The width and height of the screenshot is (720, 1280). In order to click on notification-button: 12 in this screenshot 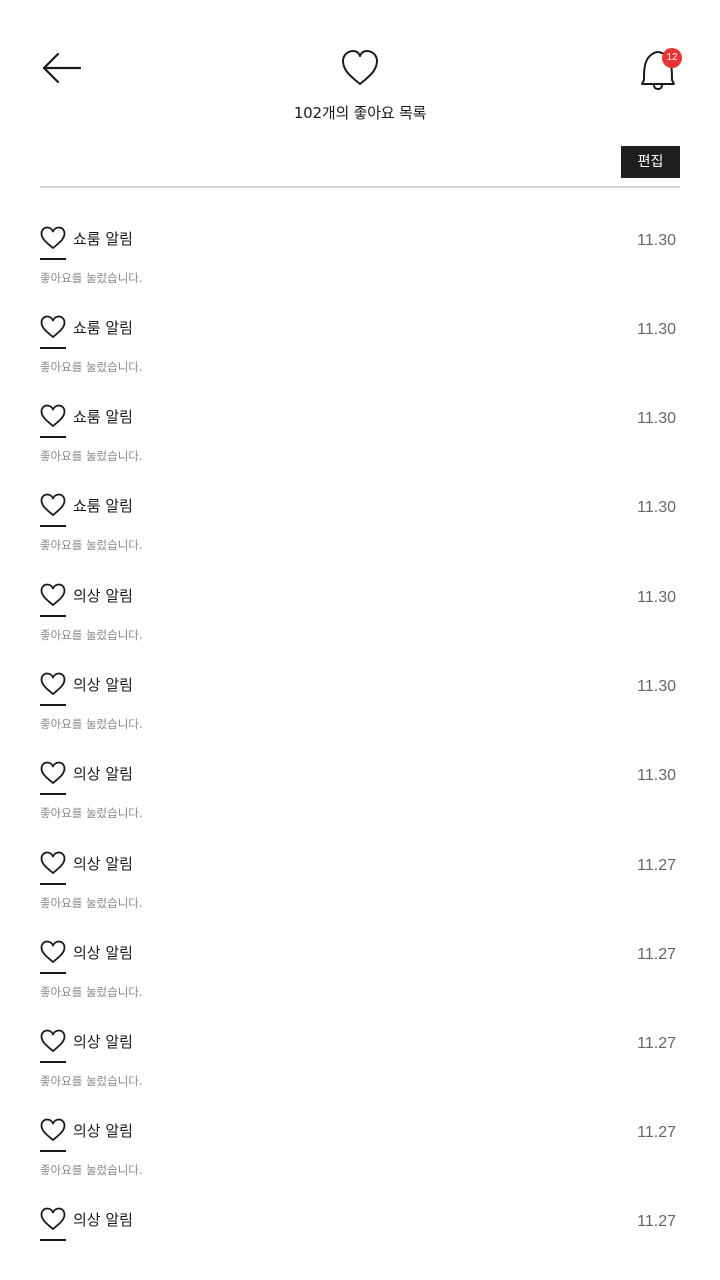, I will do `click(660, 69)`.